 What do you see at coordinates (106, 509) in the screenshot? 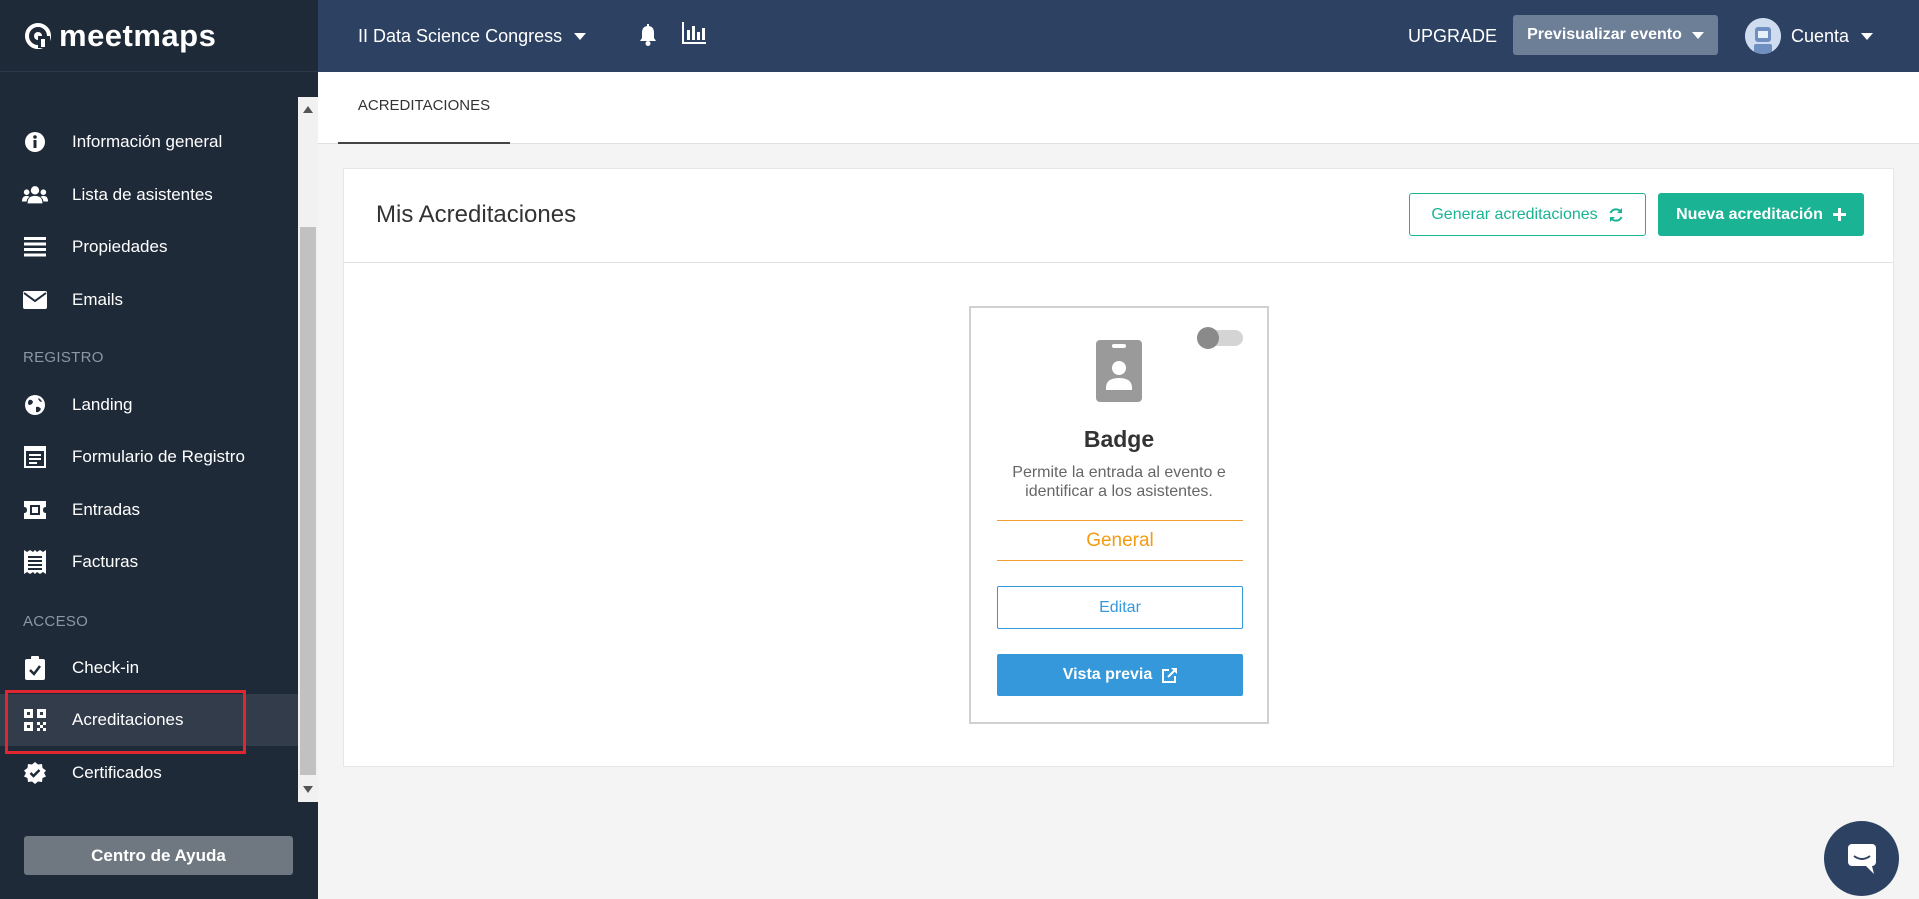
I see `sidebar-item-label: Entradas` at bounding box center [106, 509].